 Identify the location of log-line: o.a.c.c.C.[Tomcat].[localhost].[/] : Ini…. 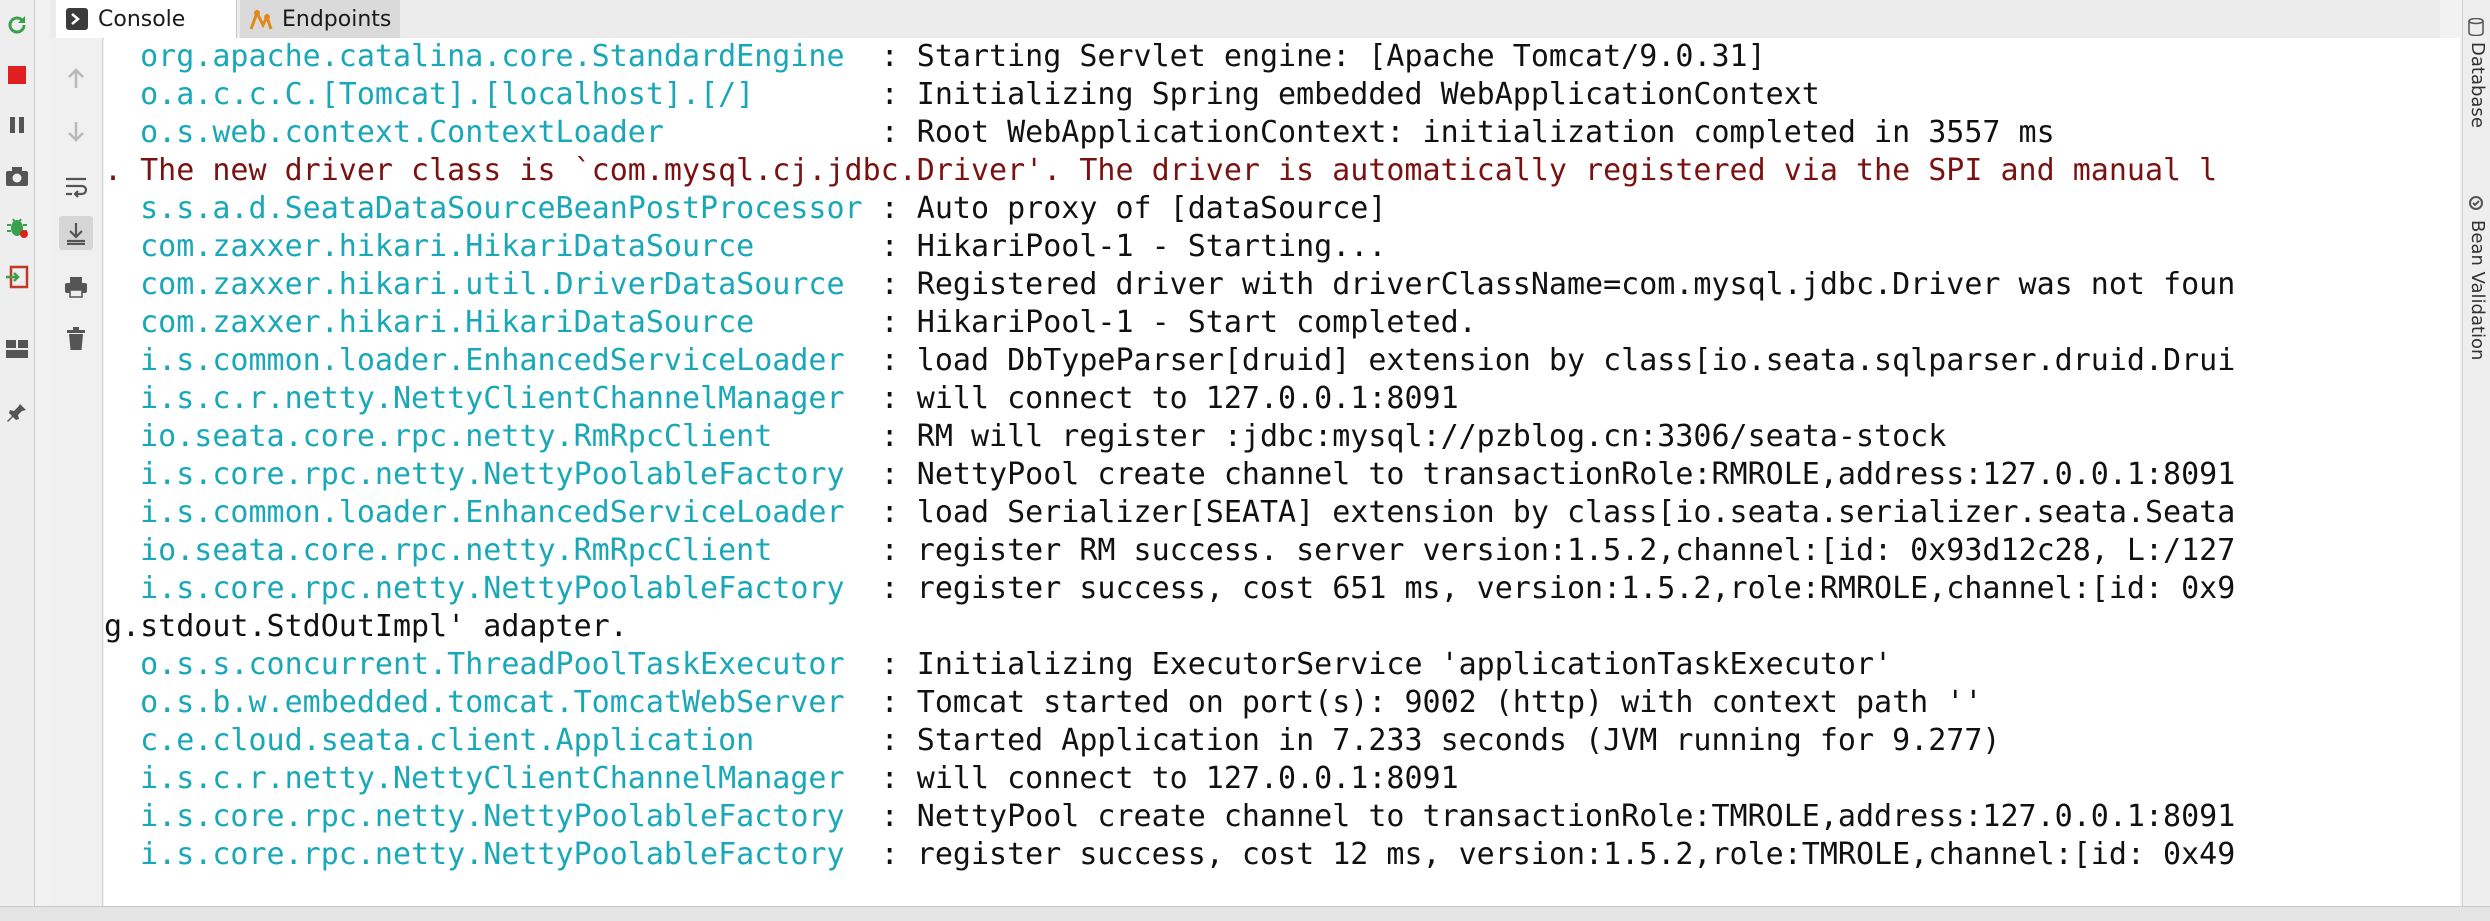
(962, 94).